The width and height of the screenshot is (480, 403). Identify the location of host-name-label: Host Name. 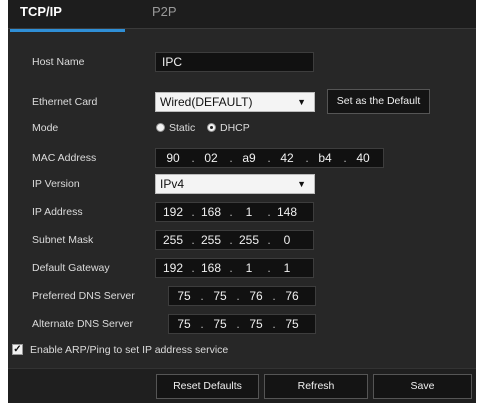
(58, 62).